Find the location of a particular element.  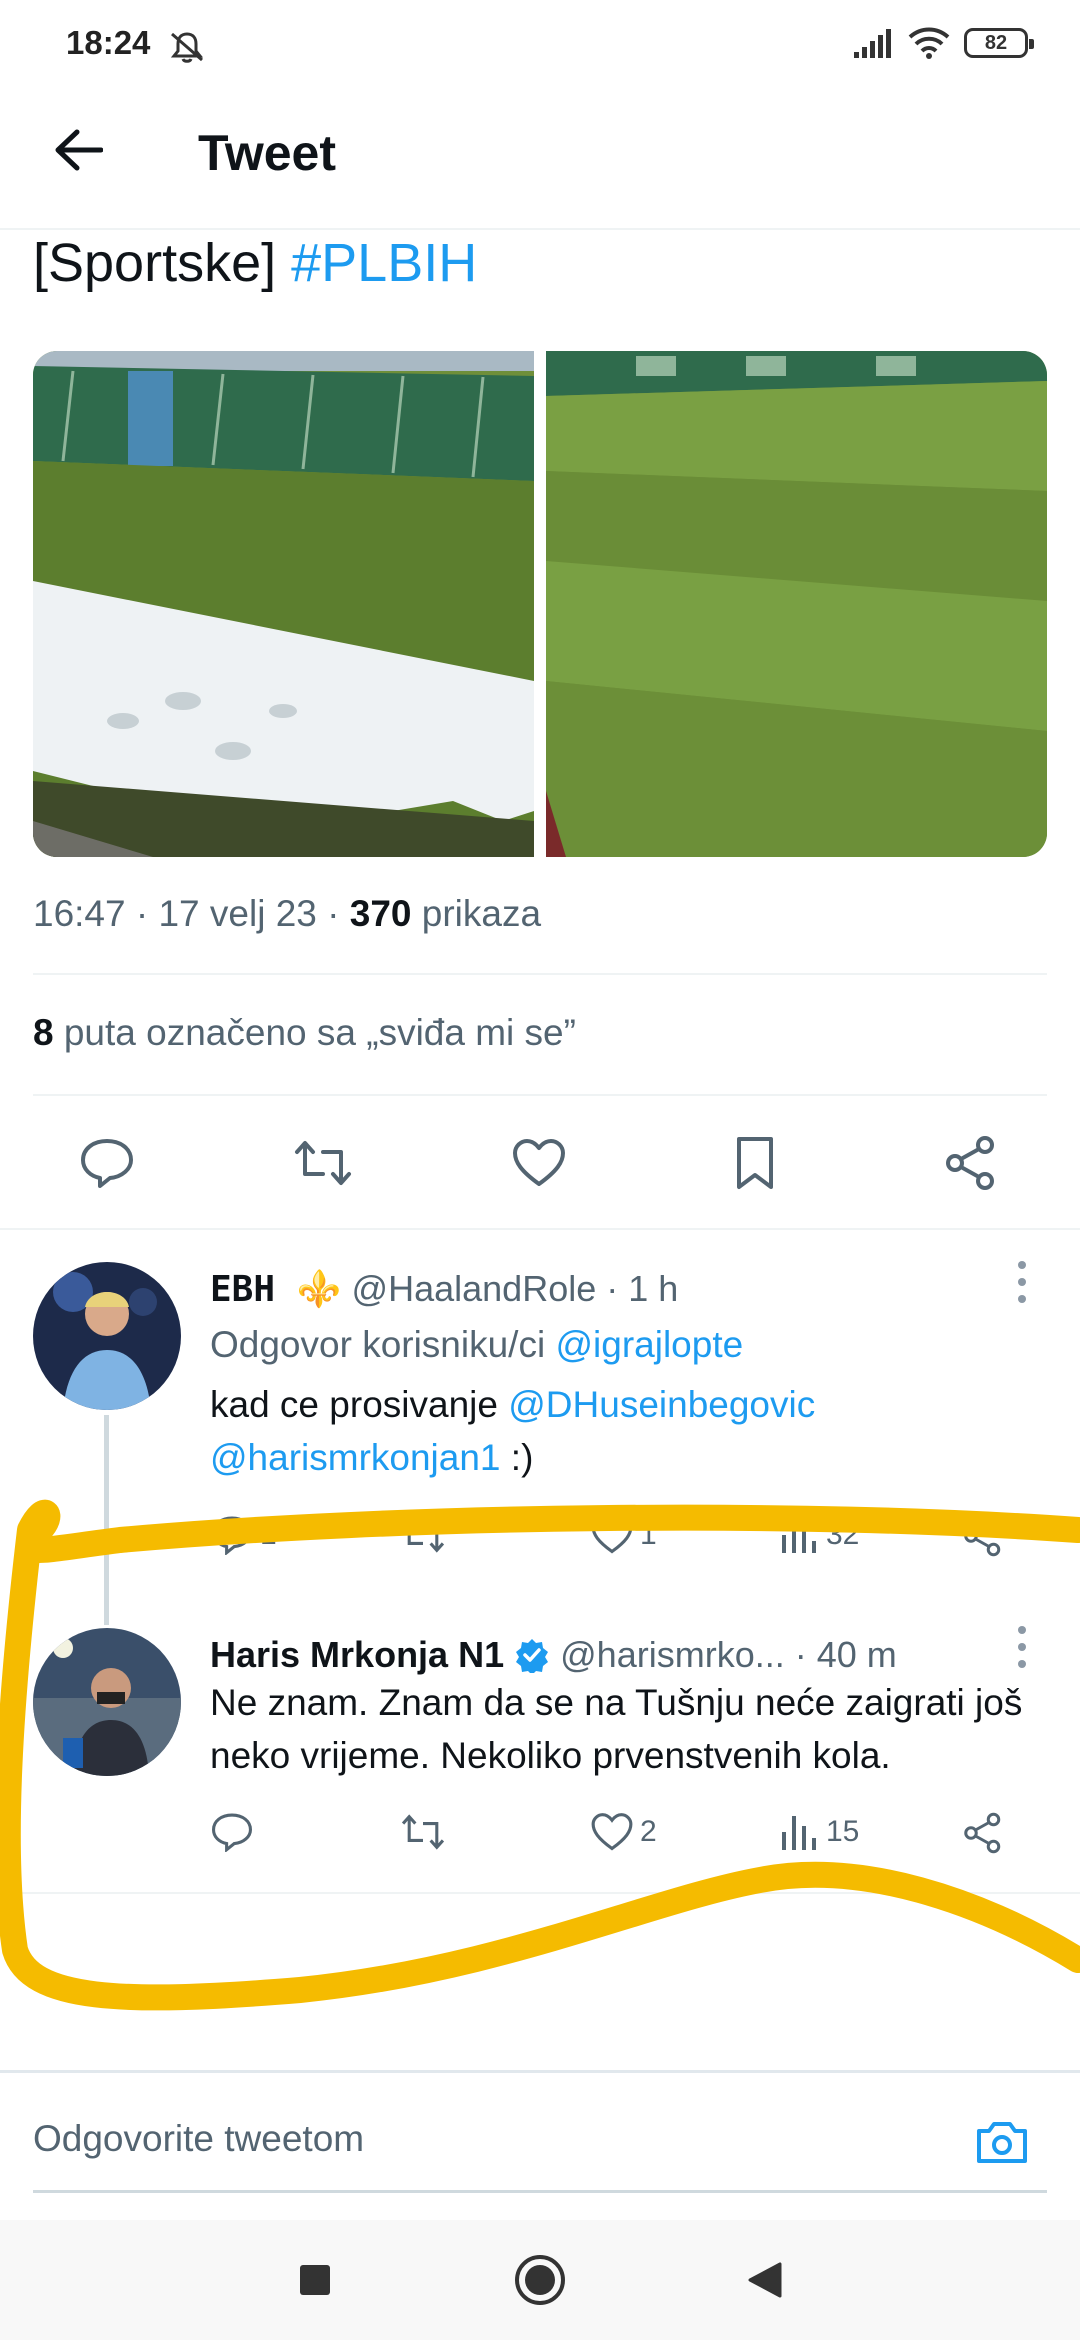

back-arrow-icon is located at coordinates (79, 150).